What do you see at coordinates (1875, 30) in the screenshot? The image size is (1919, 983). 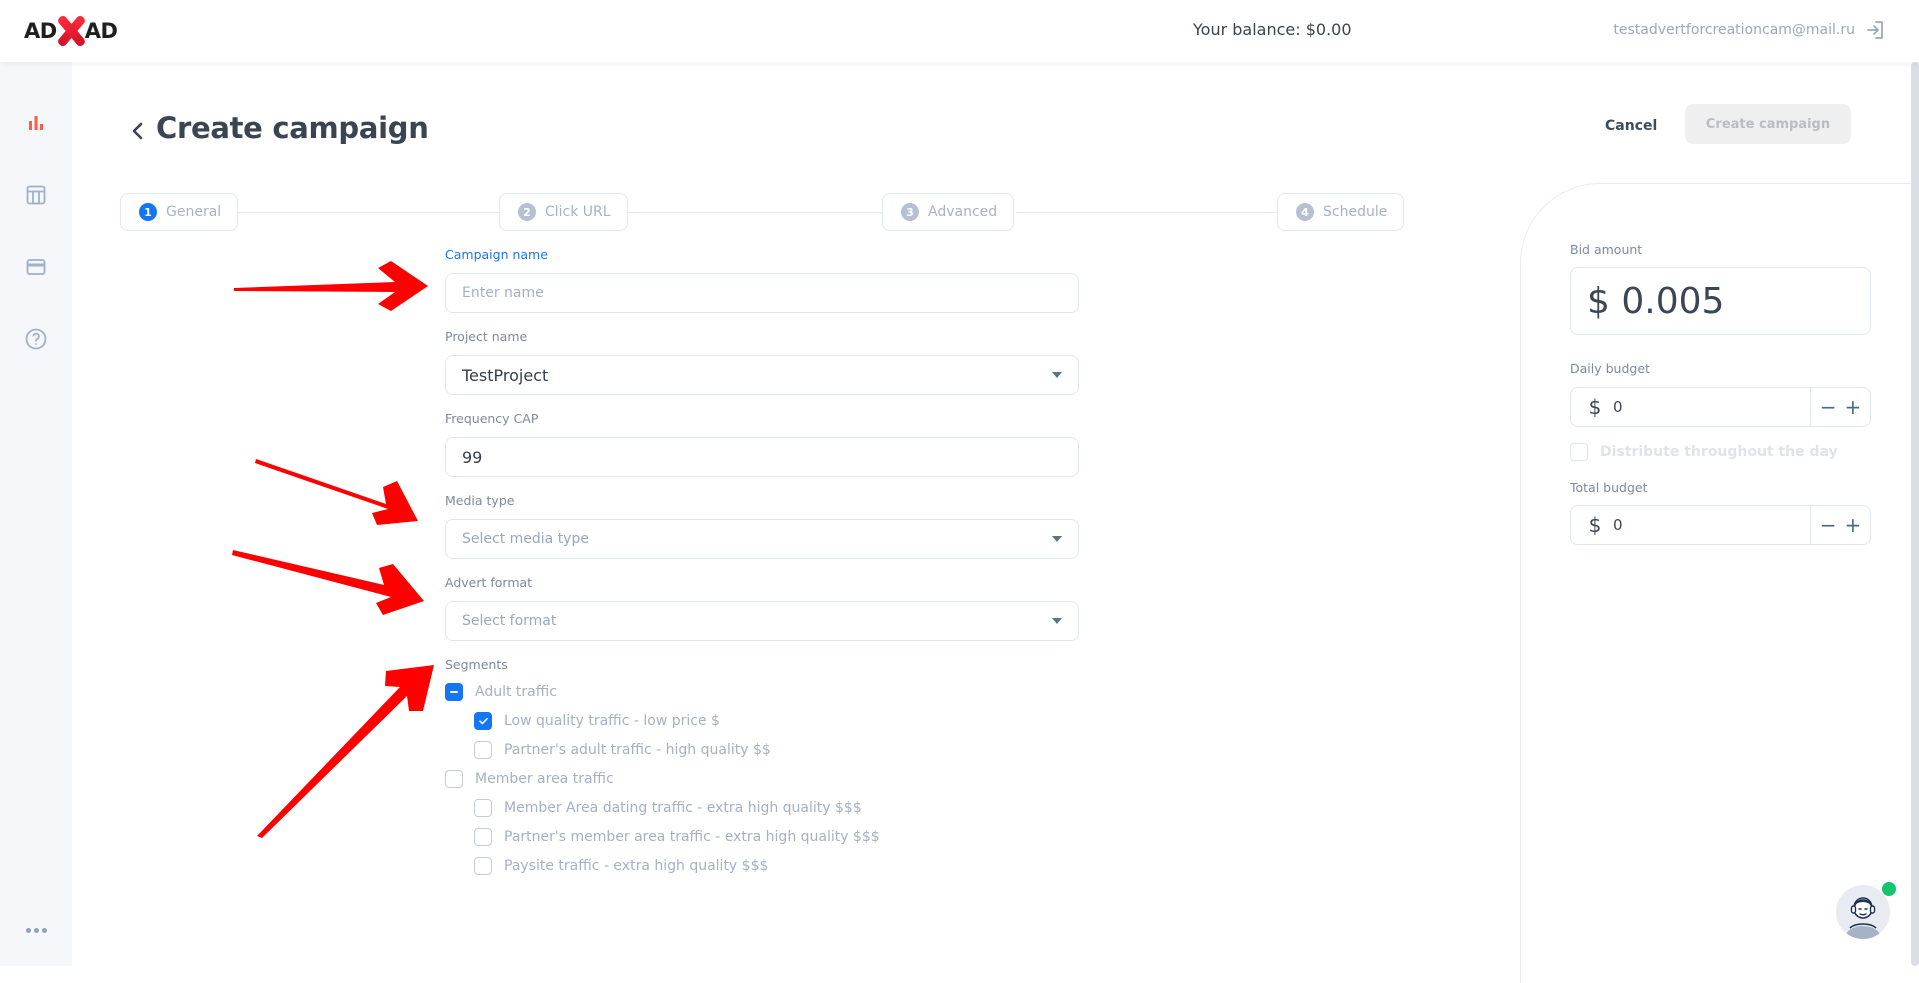 I see `logout-icon` at bounding box center [1875, 30].